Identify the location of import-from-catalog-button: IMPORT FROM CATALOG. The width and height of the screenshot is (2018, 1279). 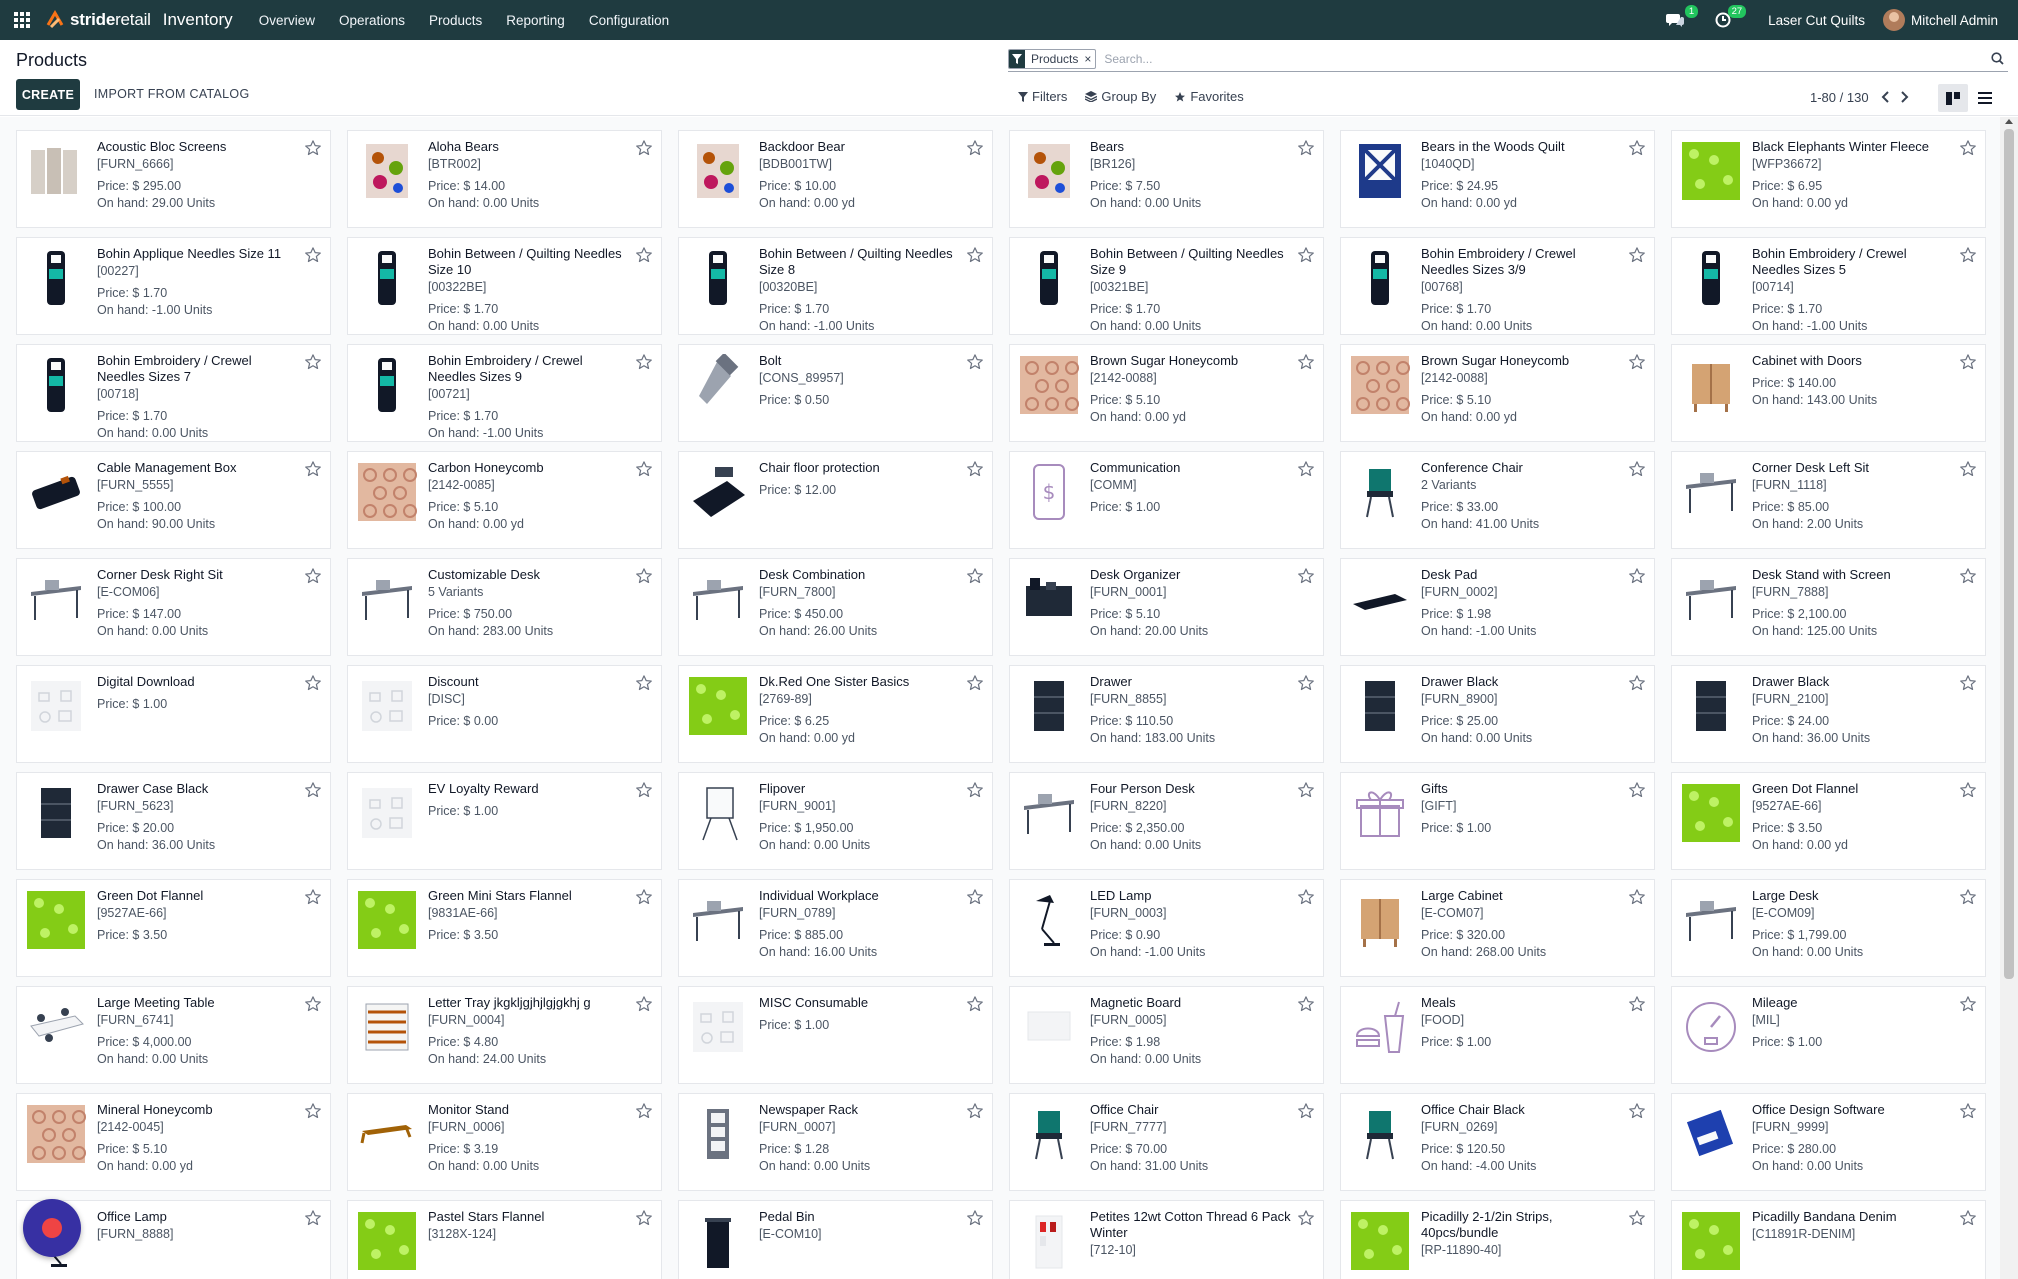
(171, 94).